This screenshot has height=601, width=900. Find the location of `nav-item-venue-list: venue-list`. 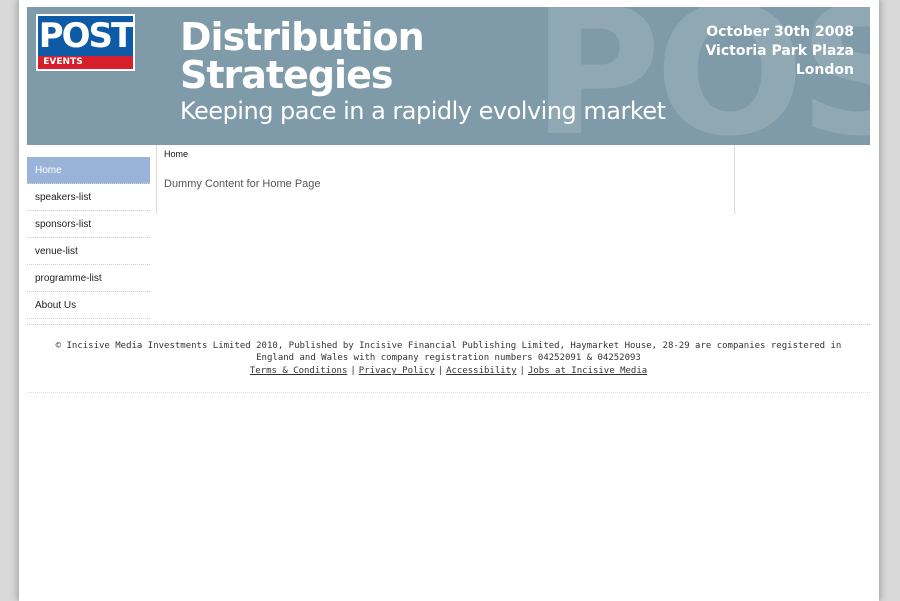

nav-item-venue-list: venue-list is located at coordinates (88, 251).